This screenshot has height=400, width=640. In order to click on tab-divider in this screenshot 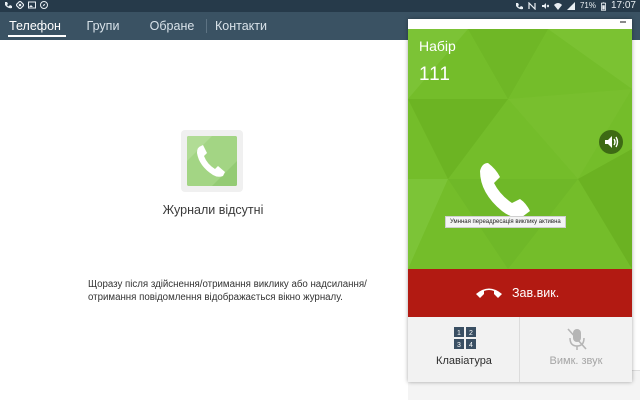, I will do `click(206, 26)`.